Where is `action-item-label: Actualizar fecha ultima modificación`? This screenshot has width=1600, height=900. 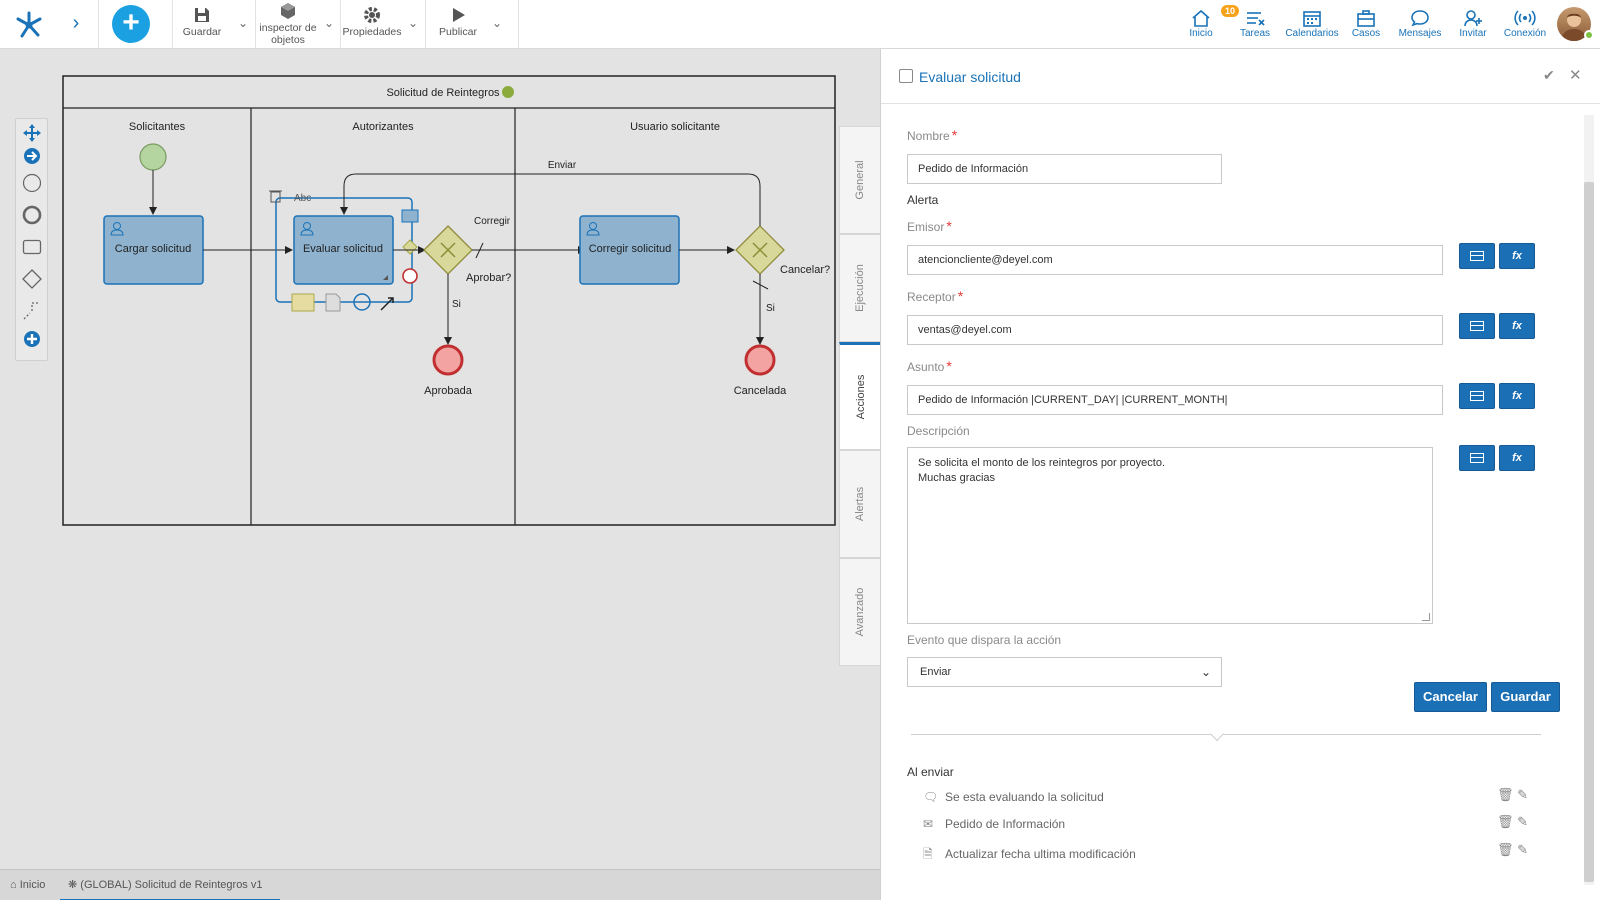
action-item-label: Actualizar fecha ultima modificación is located at coordinates (1040, 854).